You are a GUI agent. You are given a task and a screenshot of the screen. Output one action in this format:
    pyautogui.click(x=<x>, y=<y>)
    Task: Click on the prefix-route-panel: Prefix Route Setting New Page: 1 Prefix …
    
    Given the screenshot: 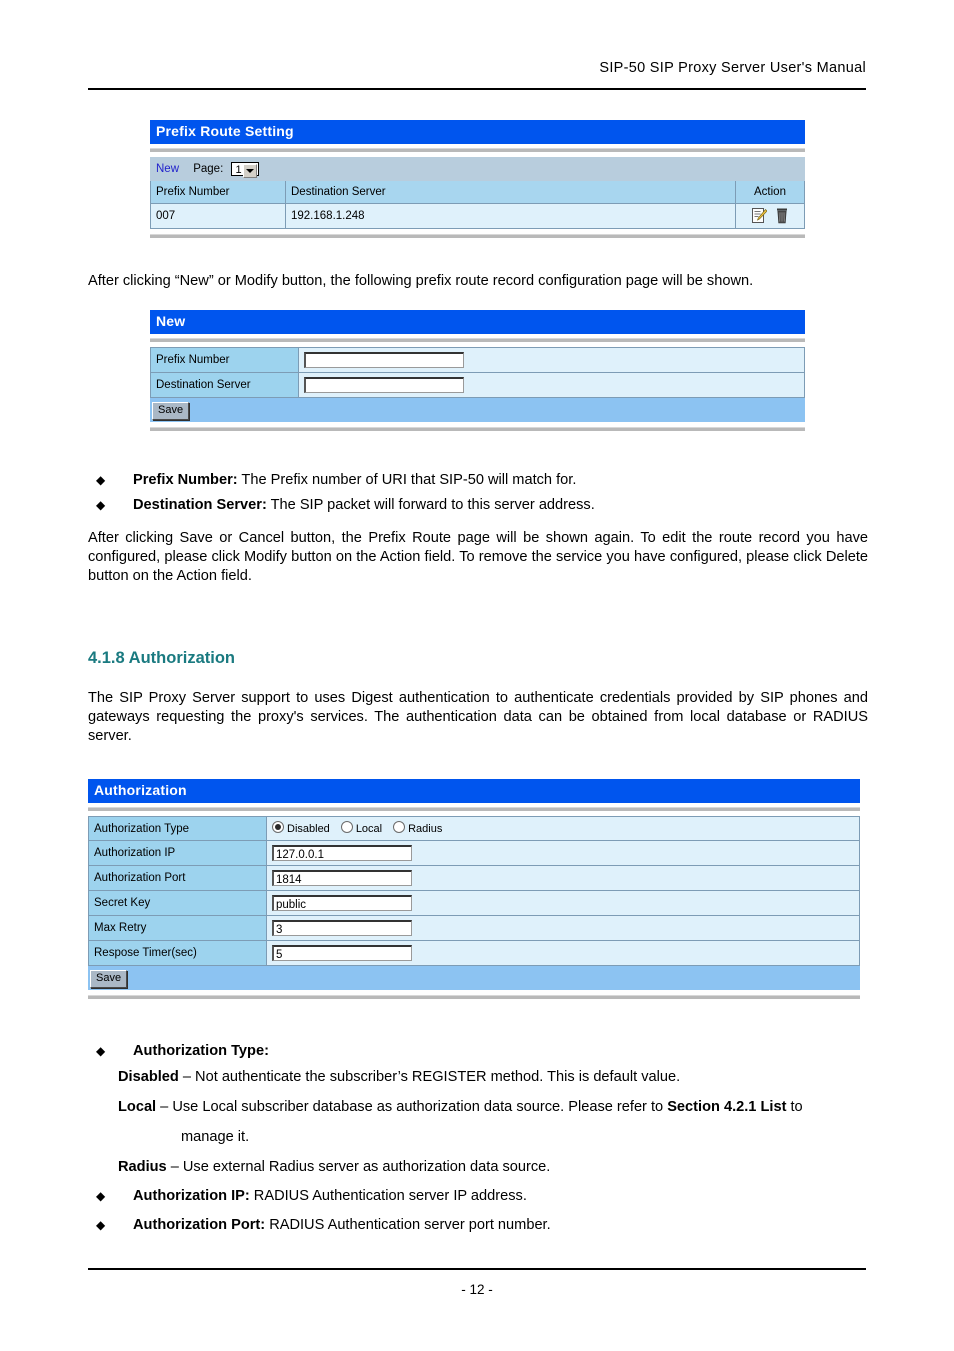 What is the action you would take?
    pyautogui.click(x=478, y=179)
    